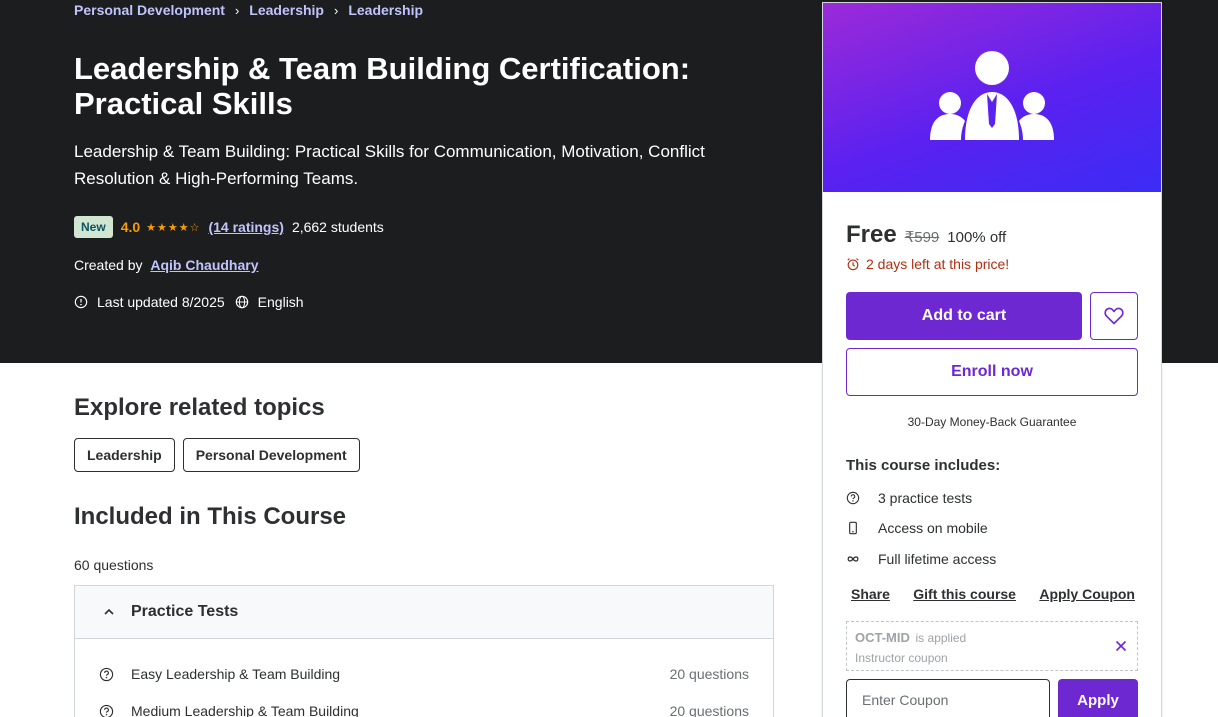 The width and height of the screenshot is (1218, 717). Describe the element at coordinates (337, 227) in the screenshot. I see `students-count: 2,662 students` at that location.